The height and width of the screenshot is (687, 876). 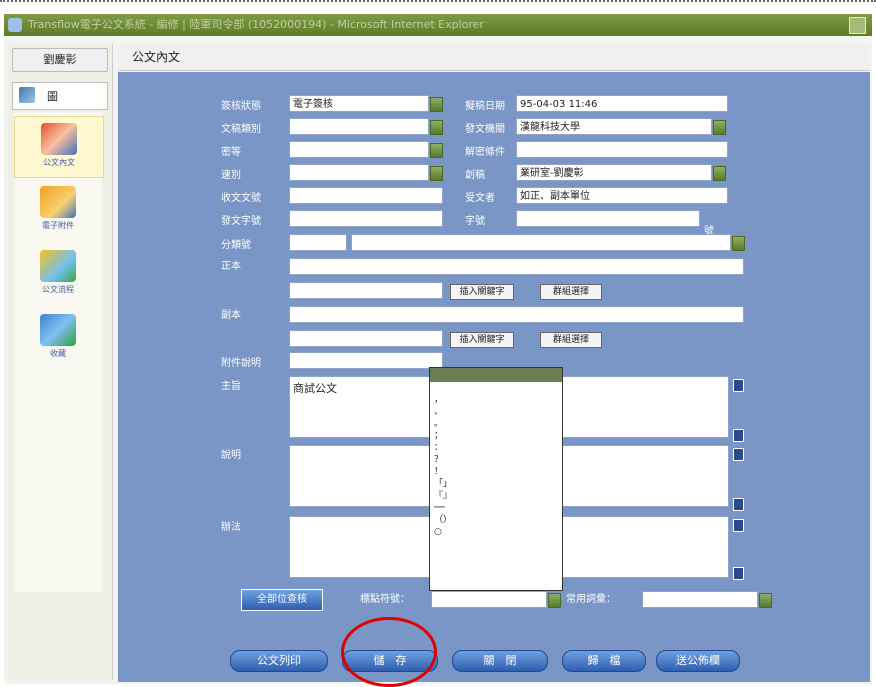 What do you see at coordinates (241, 198) in the screenshot?
I see `recv-no-label: 收文文號` at bounding box center [241, 198].